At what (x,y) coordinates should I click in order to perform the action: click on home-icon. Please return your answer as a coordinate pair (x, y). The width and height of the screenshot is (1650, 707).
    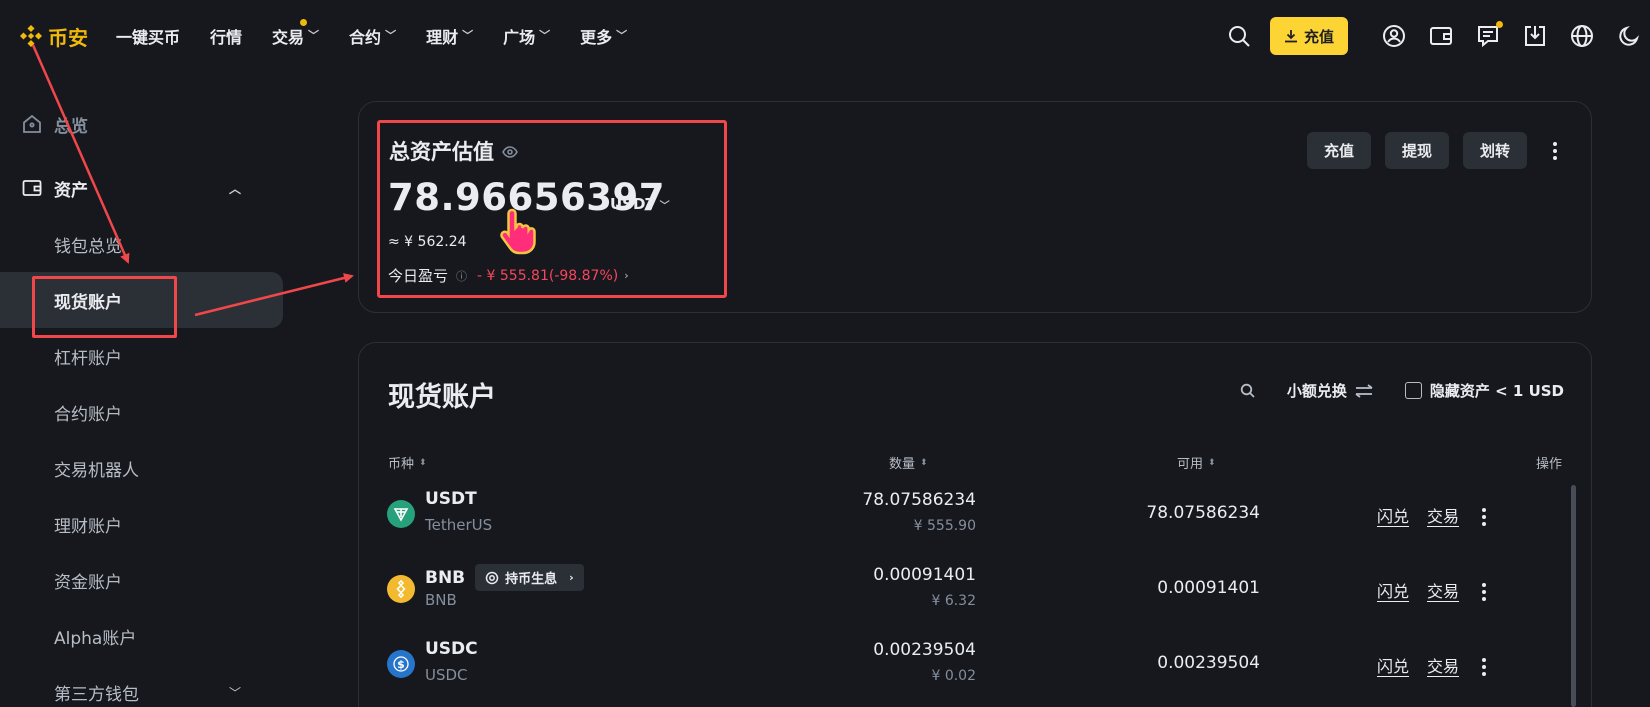
    Looking at the image, I should click on (32, 124).